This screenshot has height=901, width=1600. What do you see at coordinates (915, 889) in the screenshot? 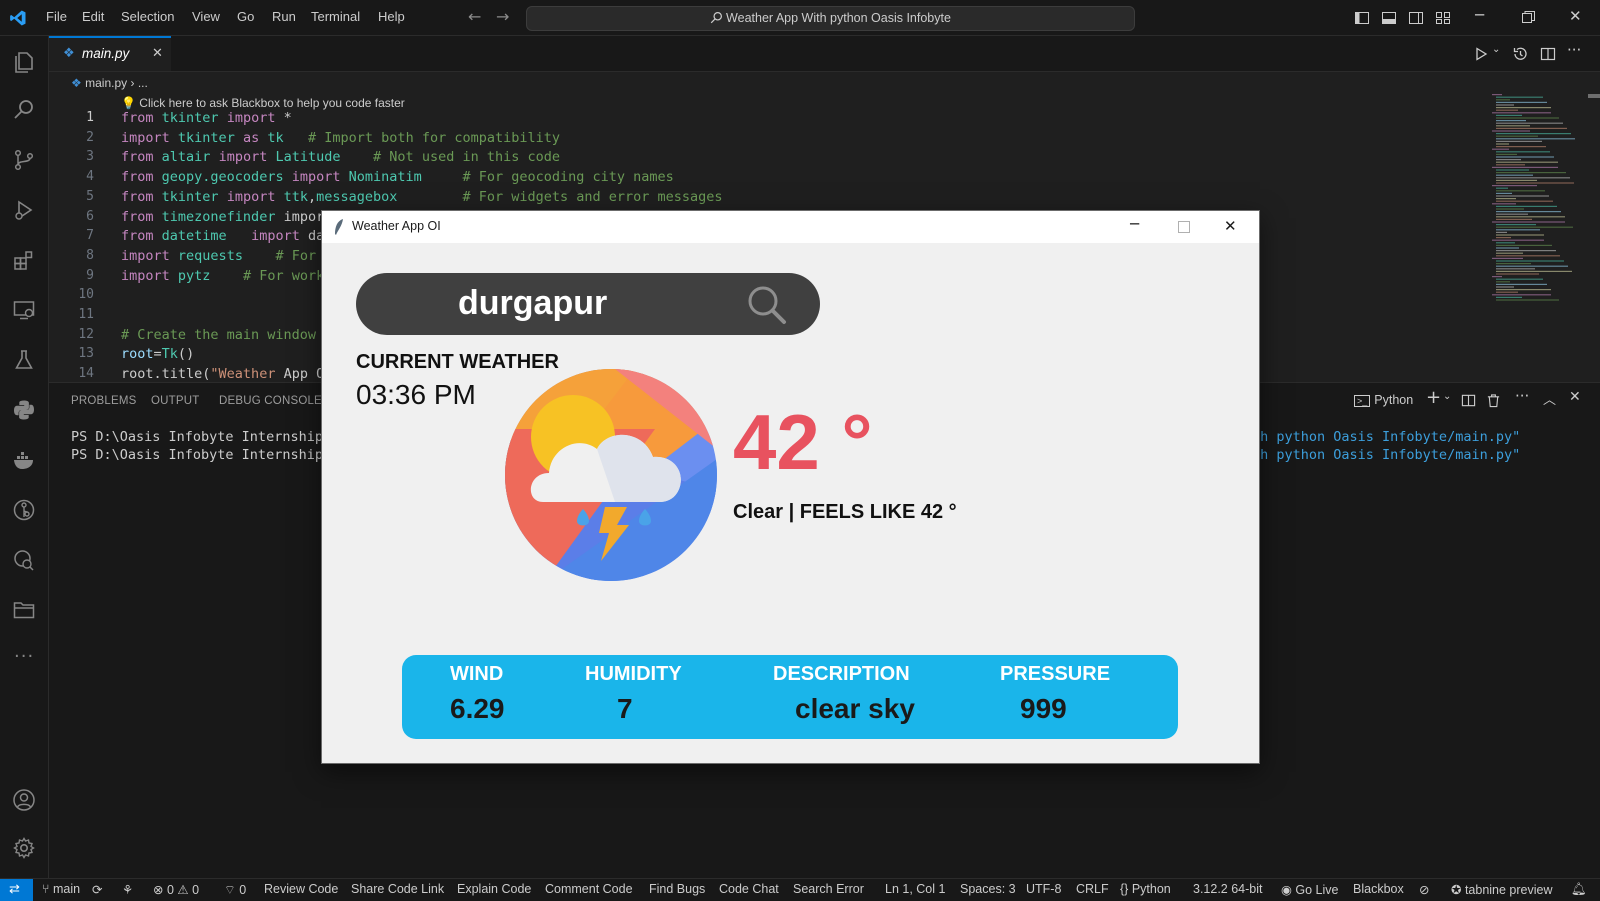
I see `cursor-position: Ln 1, Col 1` at bounding box center [915, 889].